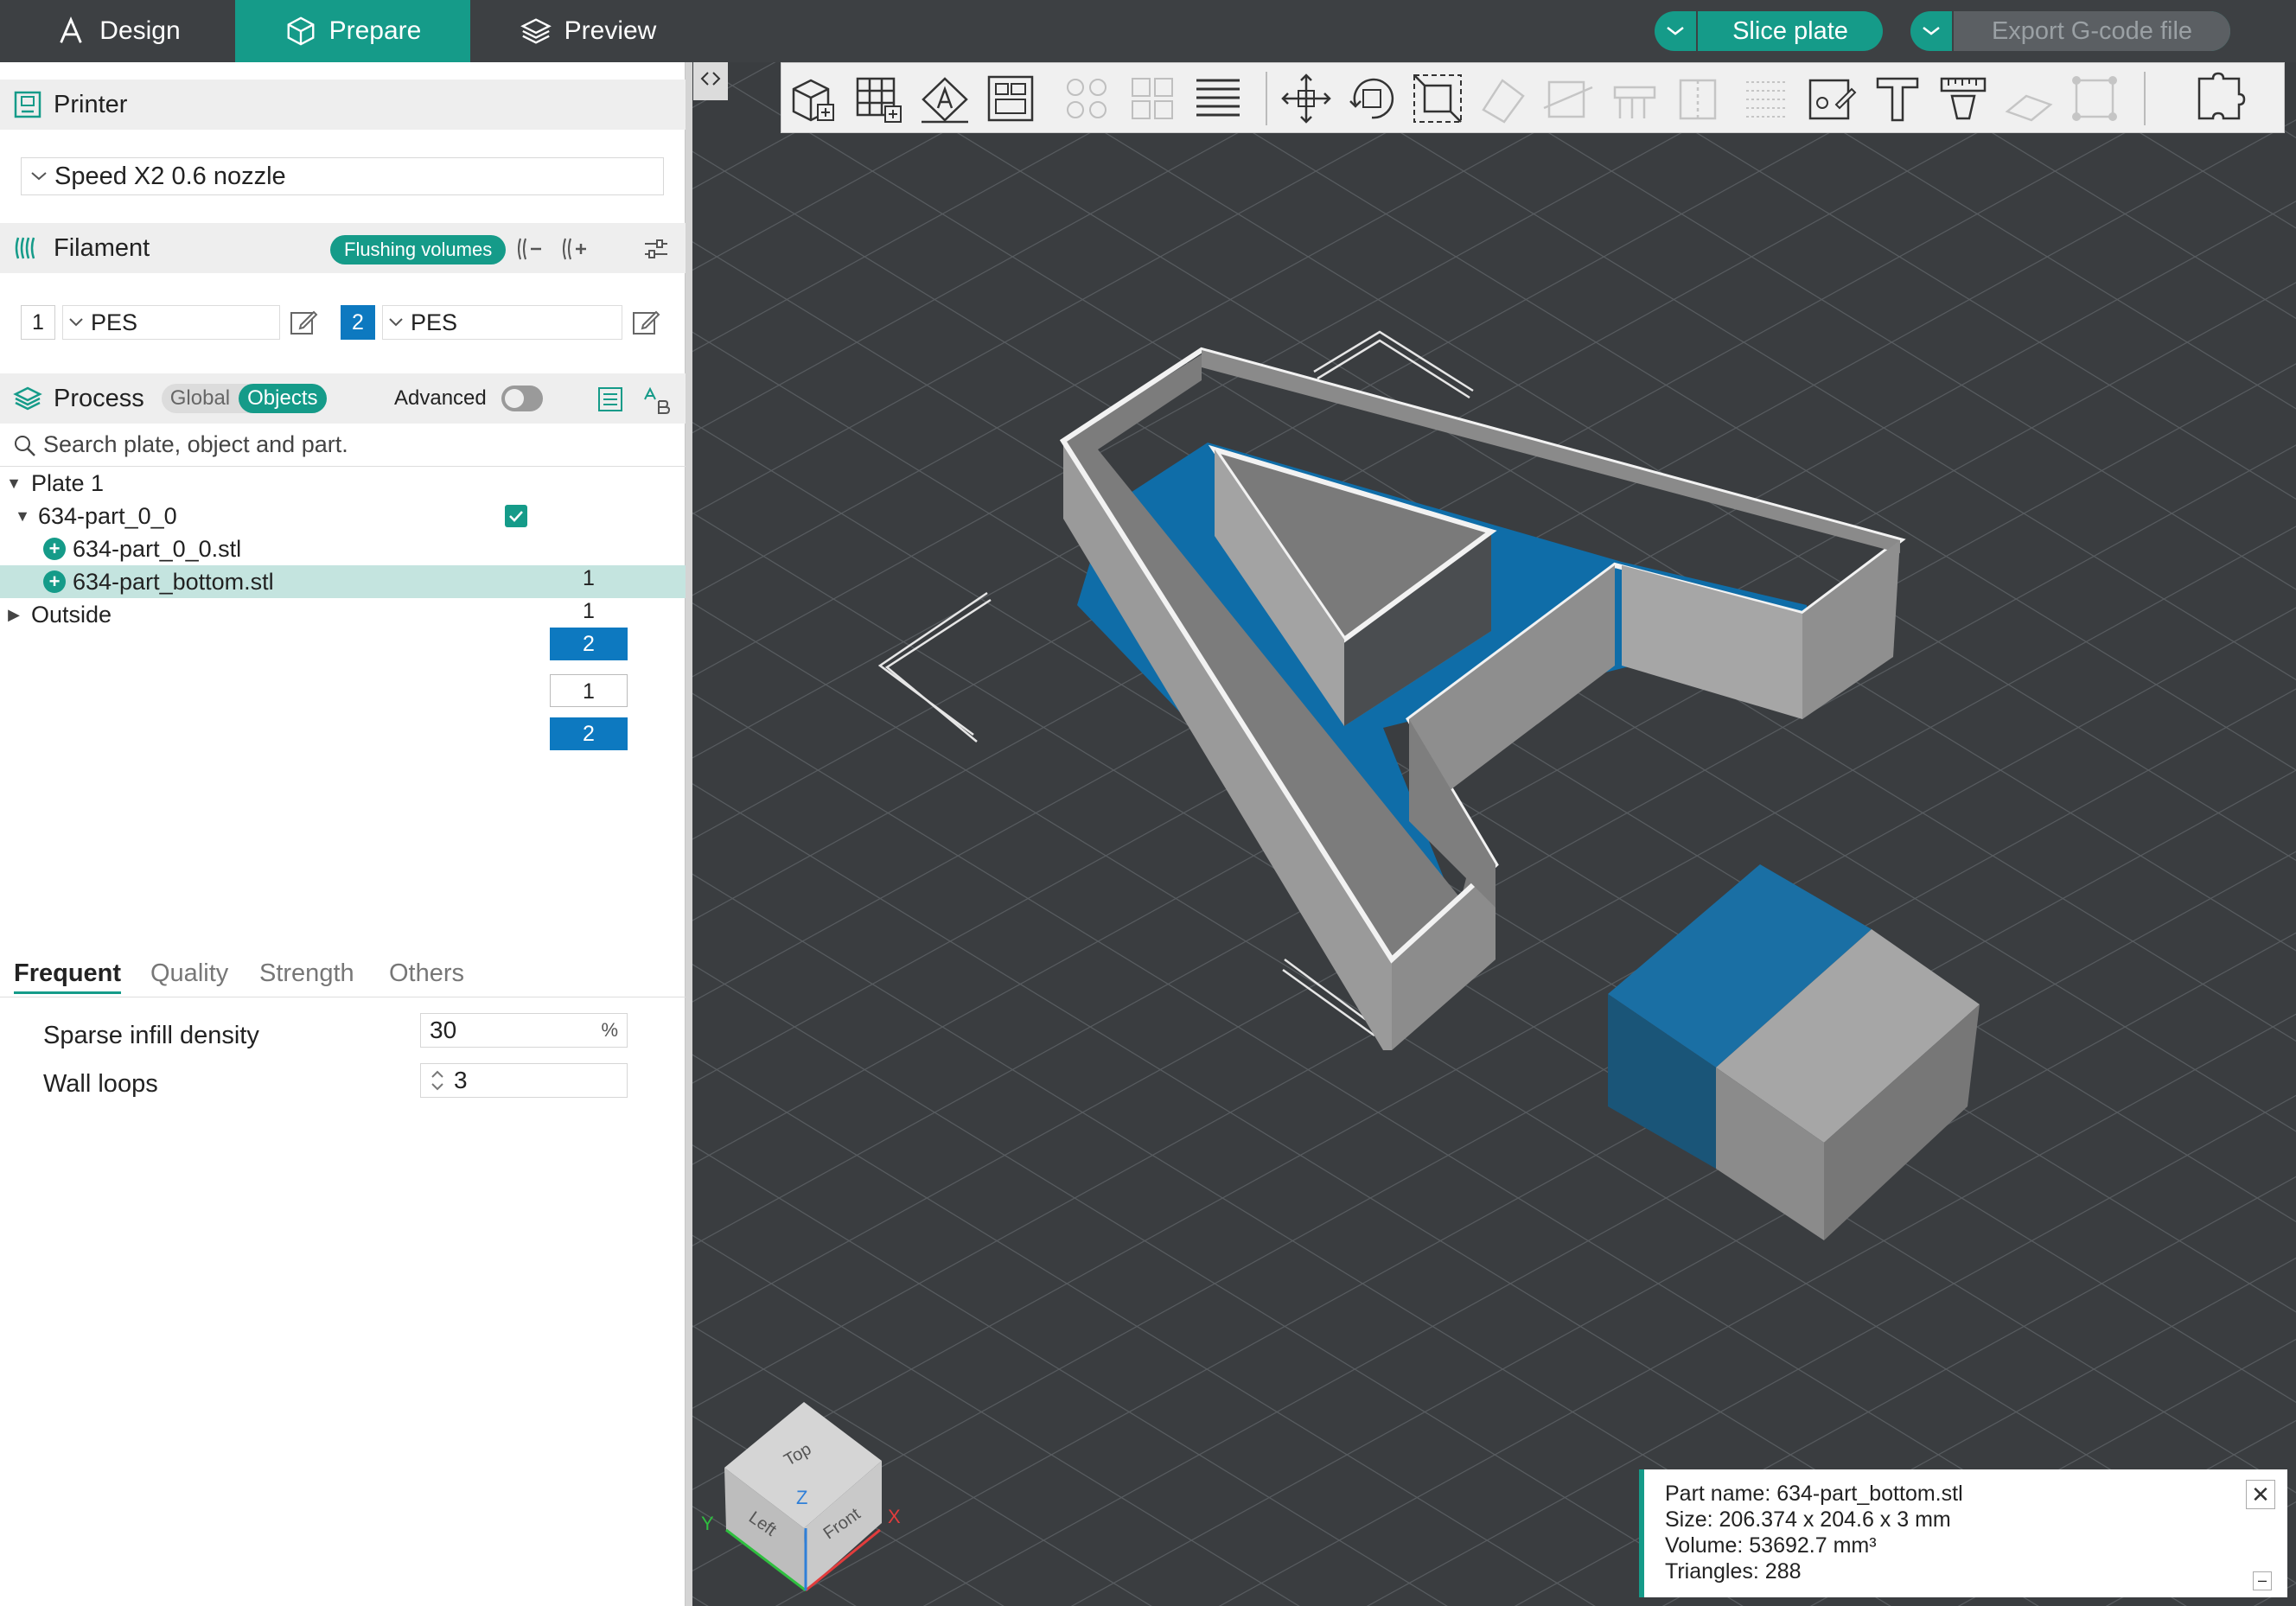 Image resolution: width=2296 pixels, height=1606 pixels. Describe the element at coordinates (1766, 98) in the screenshot. I see `fuzzy-skin-icon` at that location.